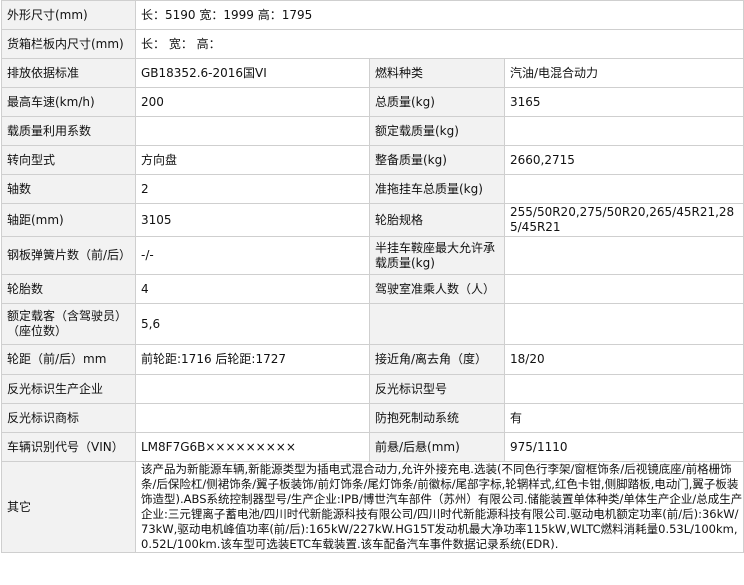  What do you see at coordinates (252, 73) in the screenshot?
I see `row-value: GB18352.6-2016国VI` at bounding box center [252, 73].